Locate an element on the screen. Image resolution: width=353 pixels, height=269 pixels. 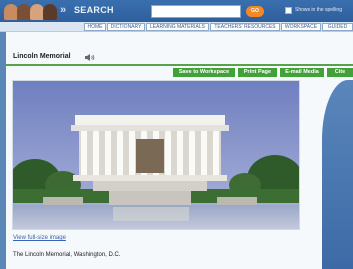
nav-learning-materials: LEARNING MATERIALS is located at coordinates (177, 27).